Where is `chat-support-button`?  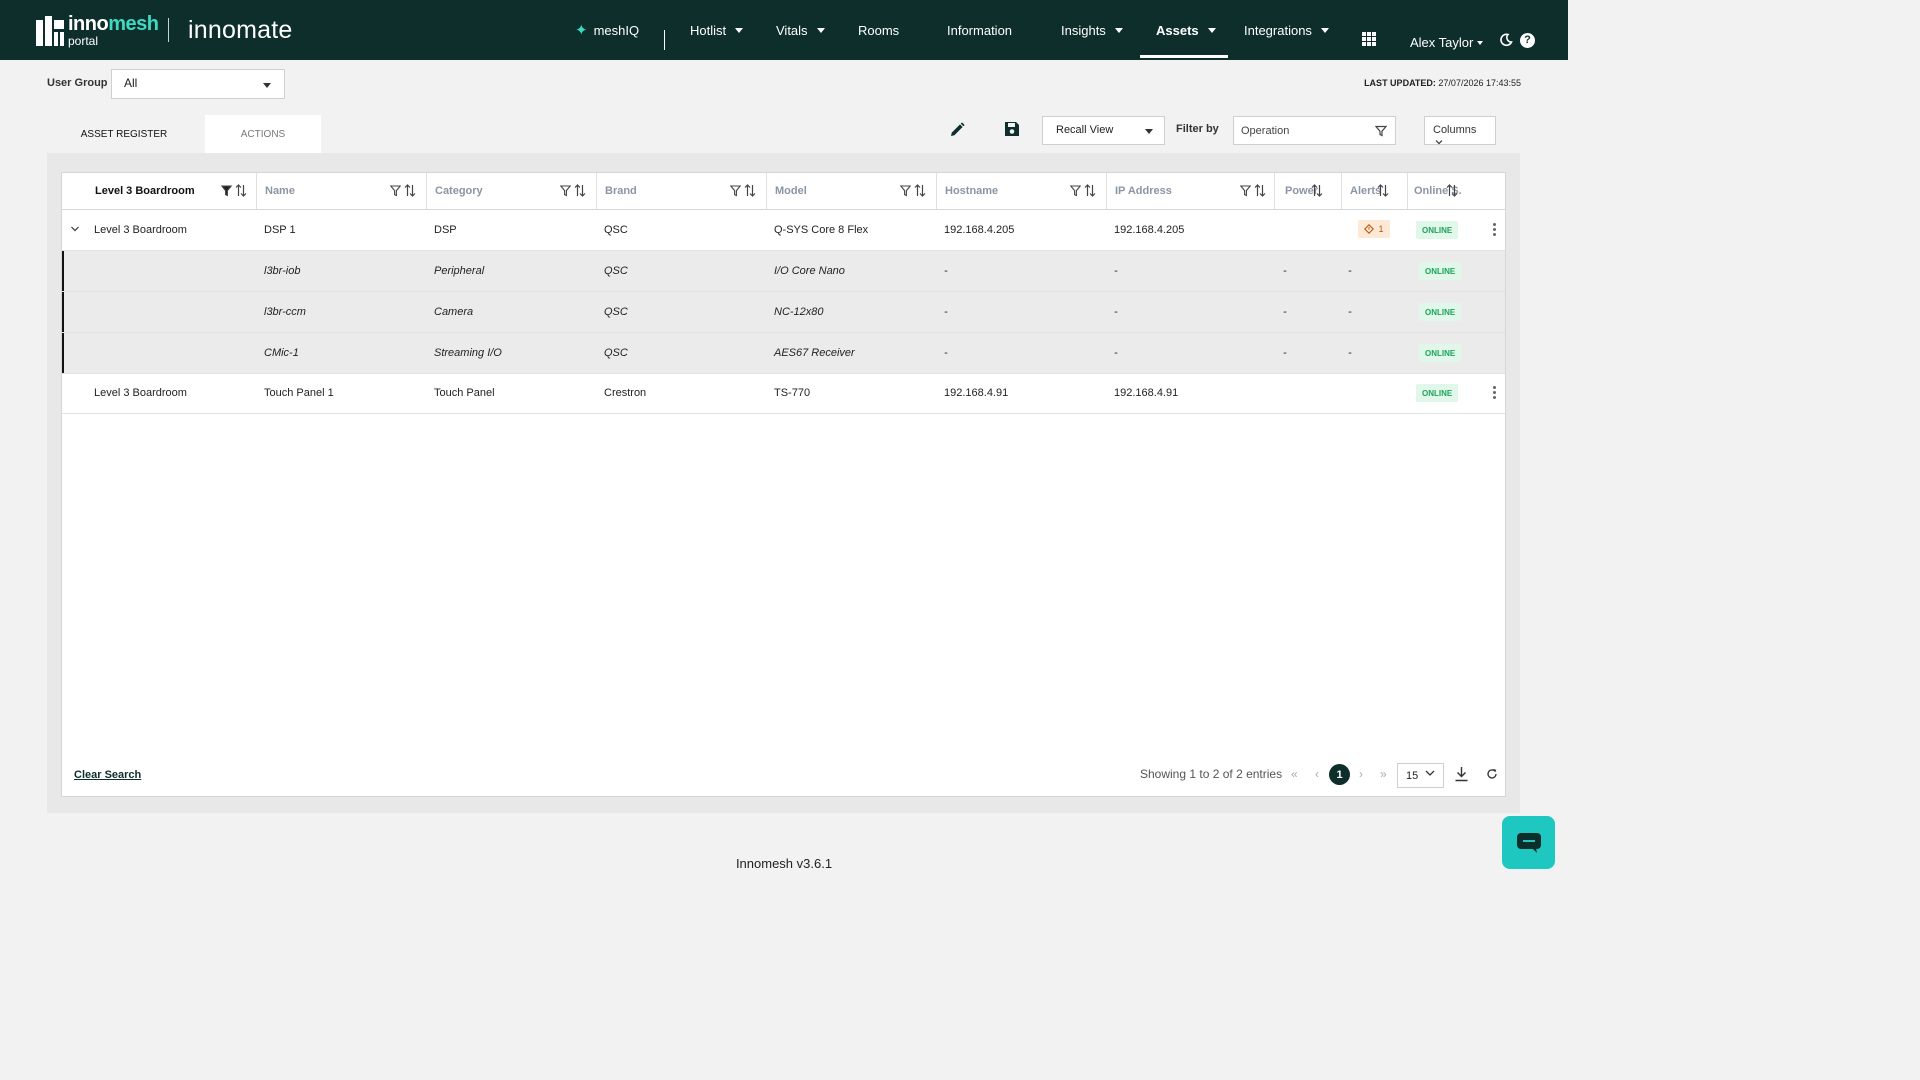 chat-support-button is located at coordinates (1528, 842).